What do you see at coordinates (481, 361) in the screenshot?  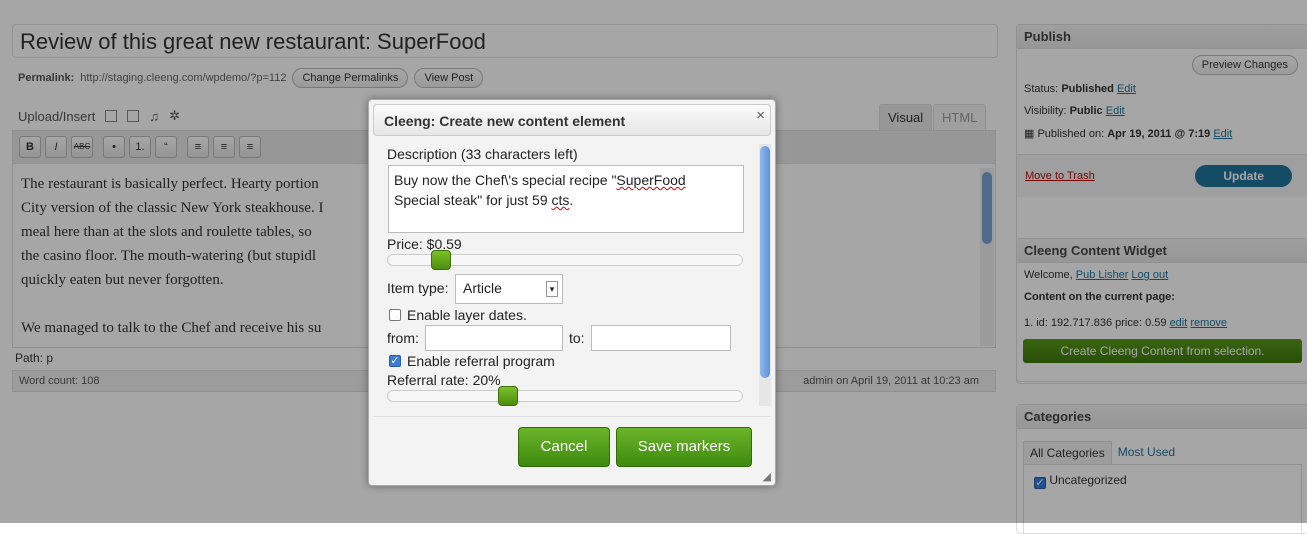 I see `referral-label: Enable referral program` at bounding box center [481, 361].